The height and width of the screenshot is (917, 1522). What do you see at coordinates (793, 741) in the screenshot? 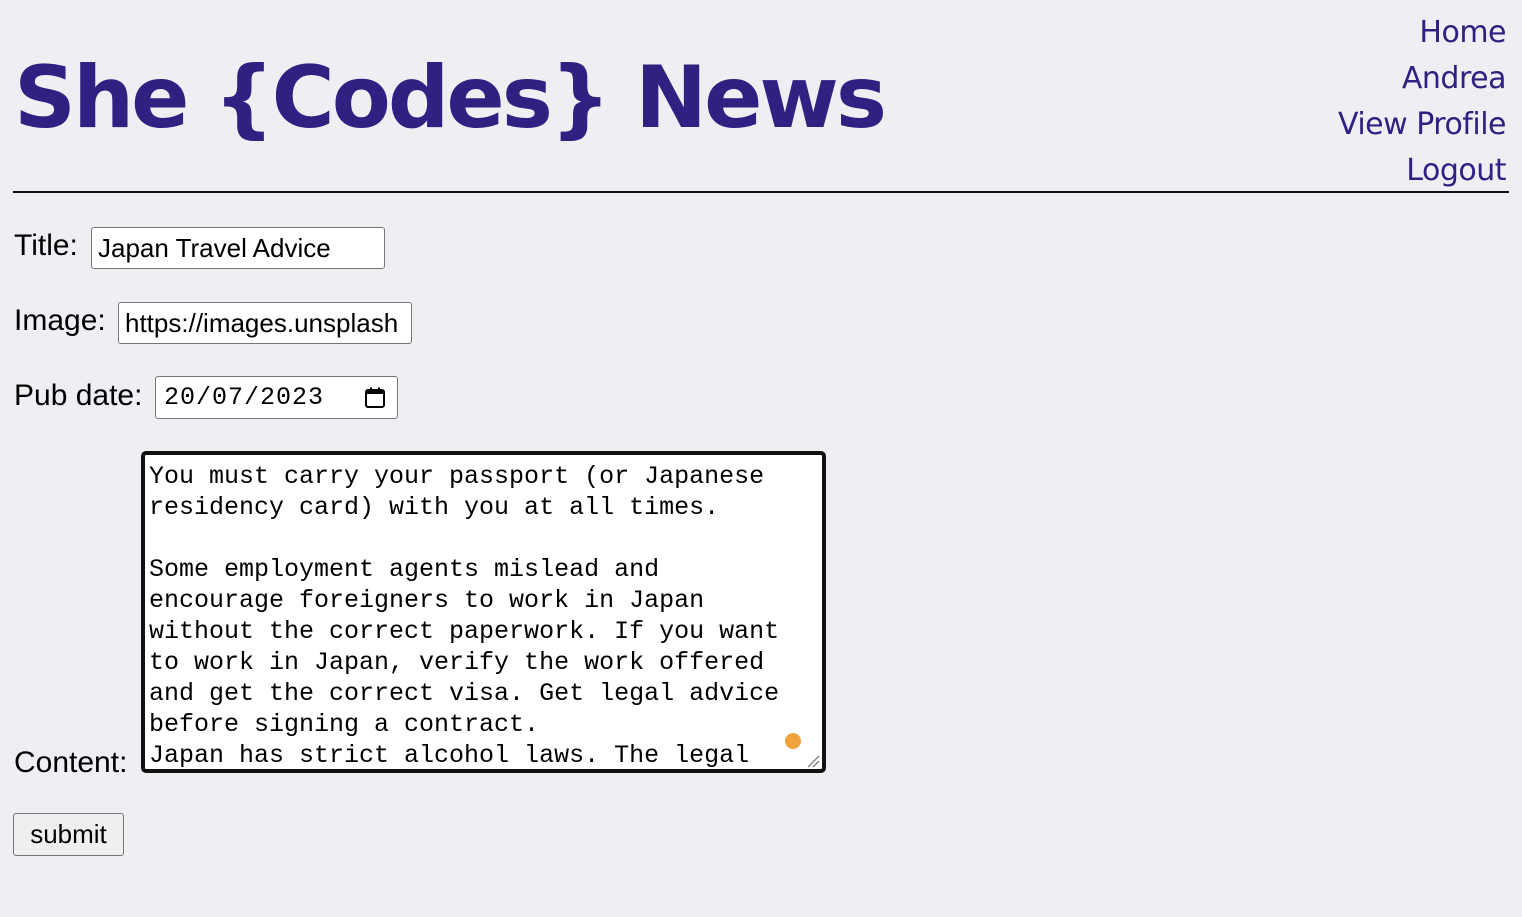
I see `status-dot` at bounding box center [793, 741].